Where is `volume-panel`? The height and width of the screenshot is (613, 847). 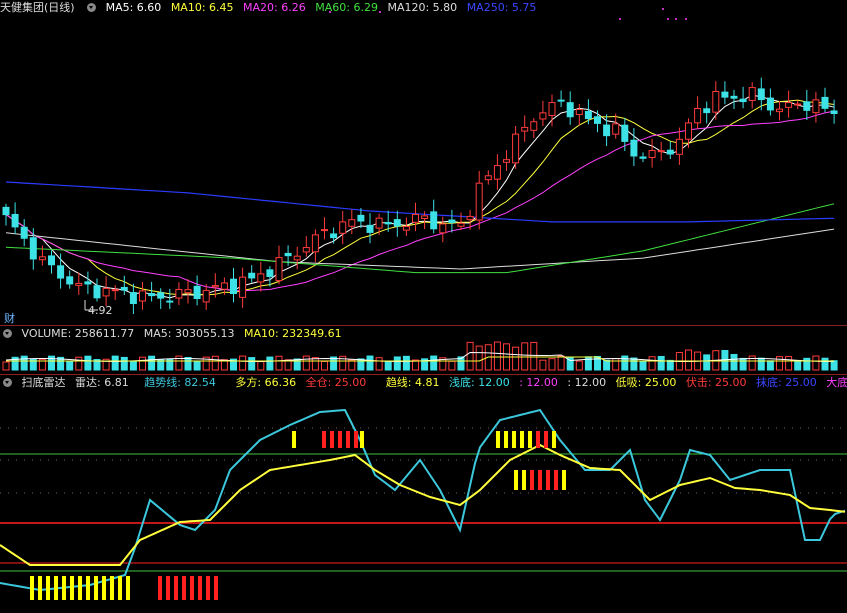 volume-panel is located at coordinates (420, 356).